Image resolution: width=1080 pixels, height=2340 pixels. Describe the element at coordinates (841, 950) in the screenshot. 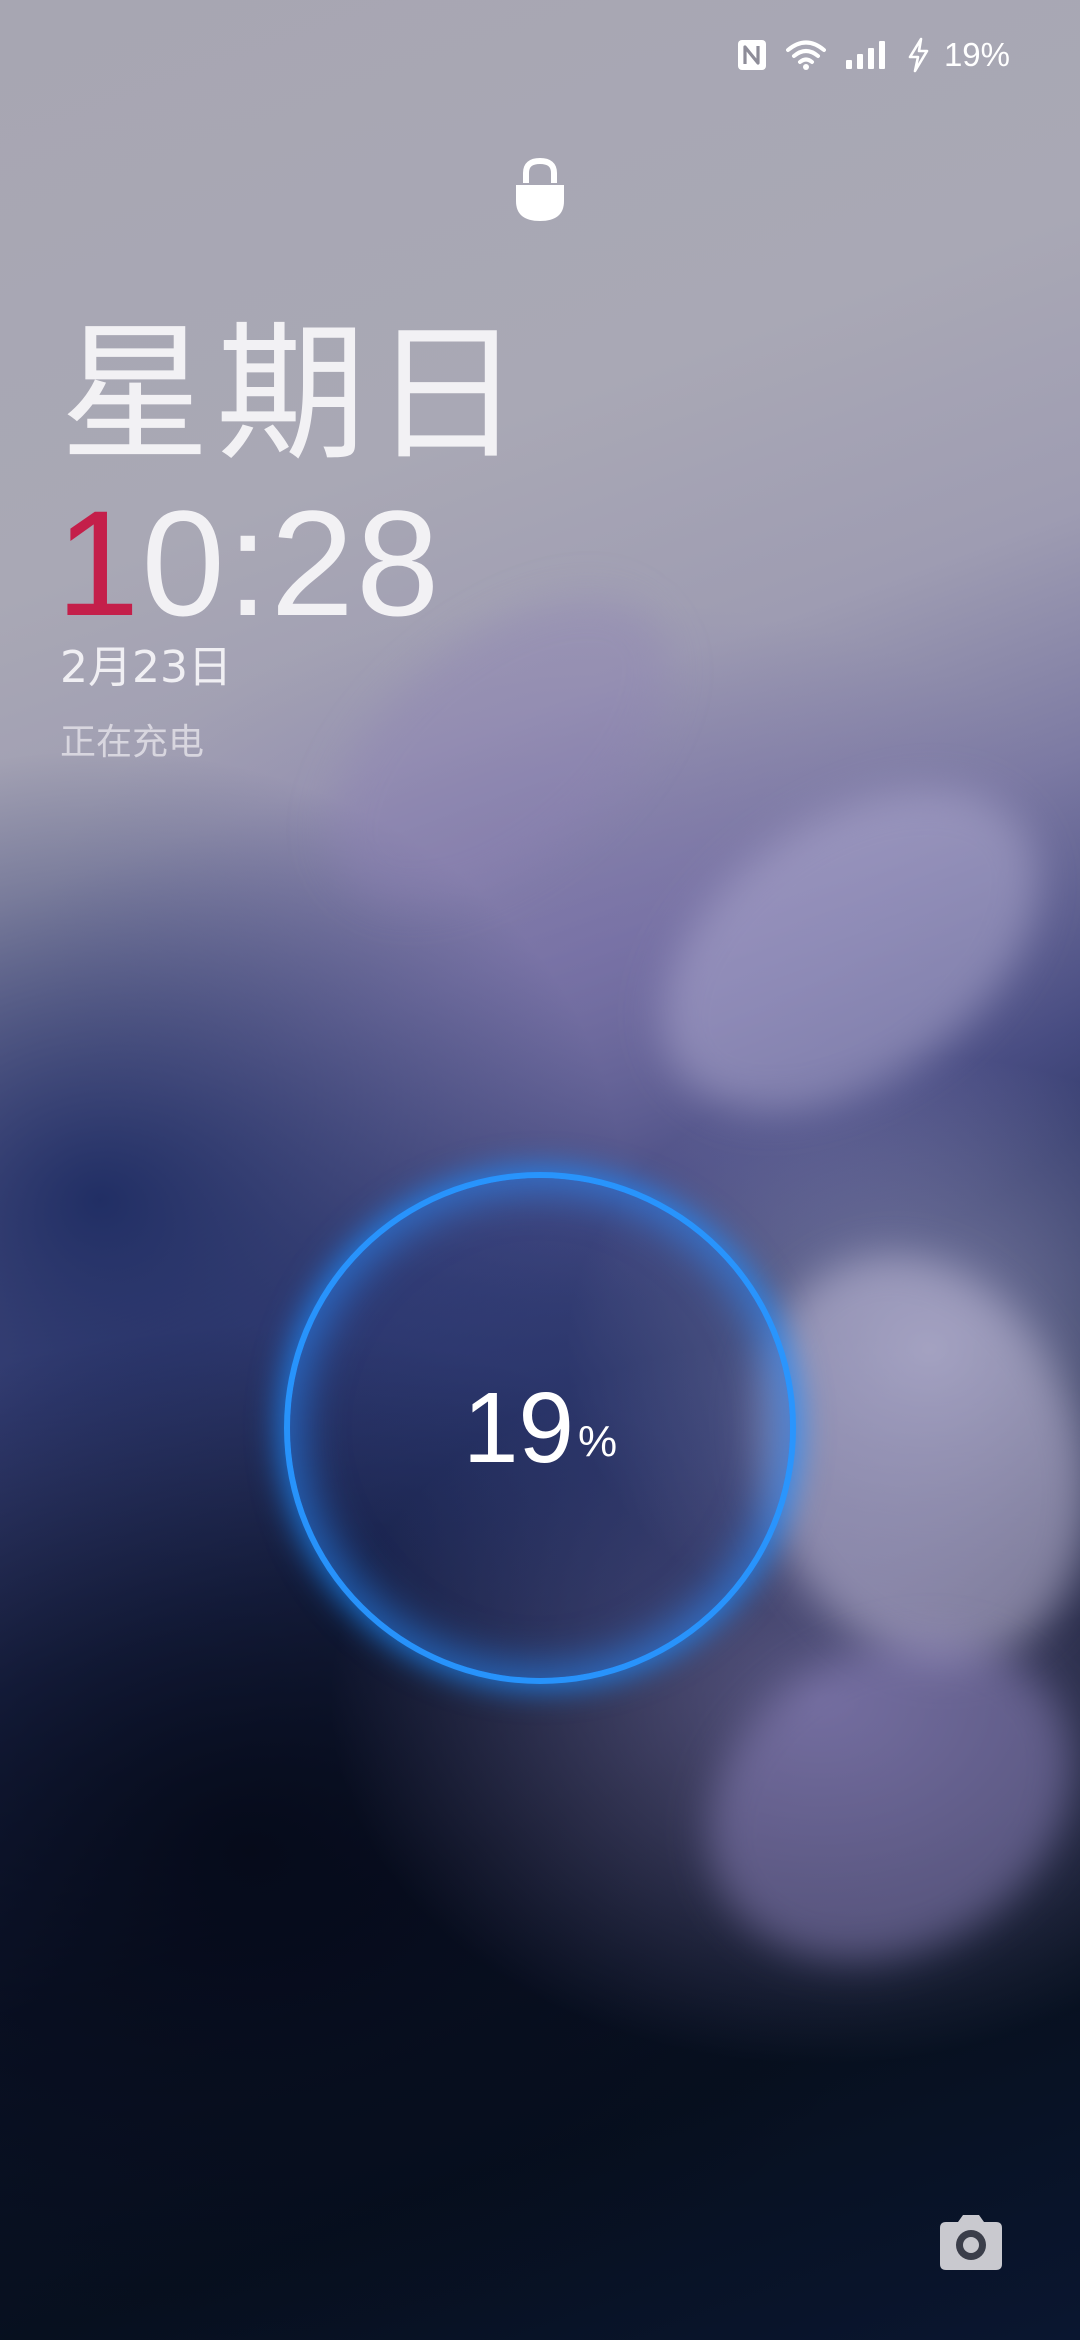

I see `wallpaper-cloud` at that location.